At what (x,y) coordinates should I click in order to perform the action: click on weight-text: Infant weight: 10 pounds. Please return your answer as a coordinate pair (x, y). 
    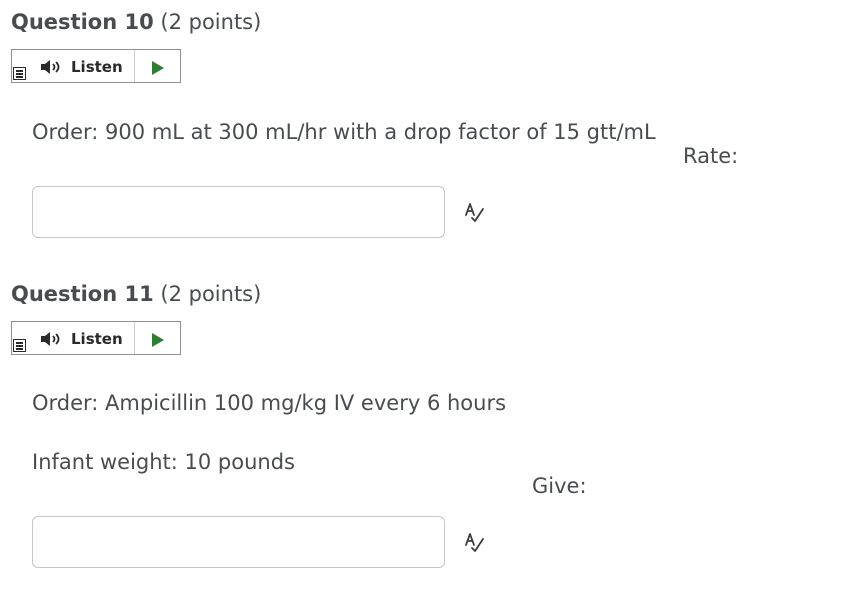
    Looking at the image, I should click on (164, 462).